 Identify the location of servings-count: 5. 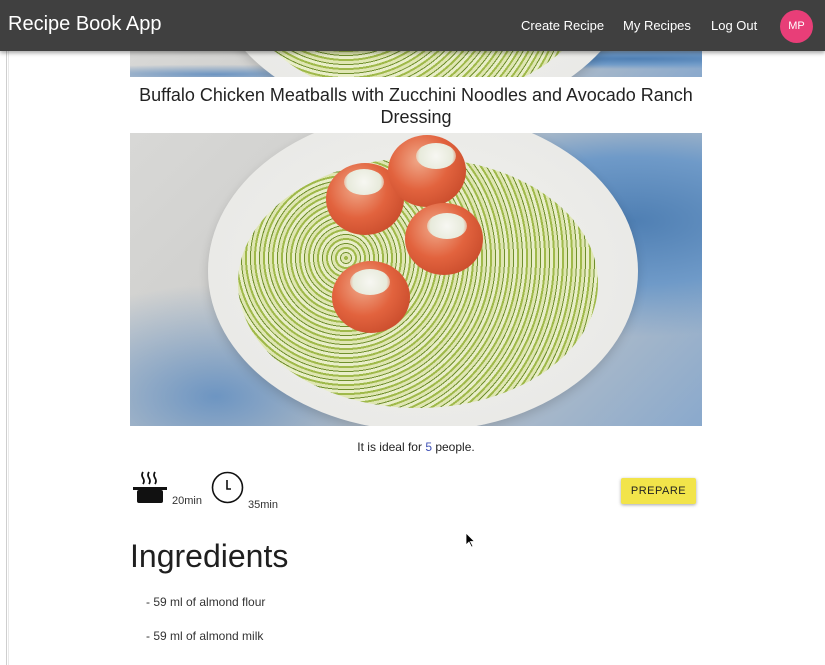
(428, 447).